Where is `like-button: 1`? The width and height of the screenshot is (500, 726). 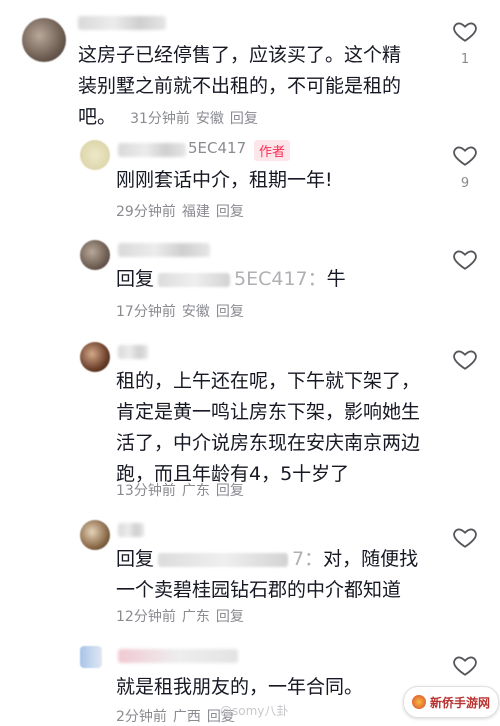
like-button: 1 is located at coordinates (465, 42).